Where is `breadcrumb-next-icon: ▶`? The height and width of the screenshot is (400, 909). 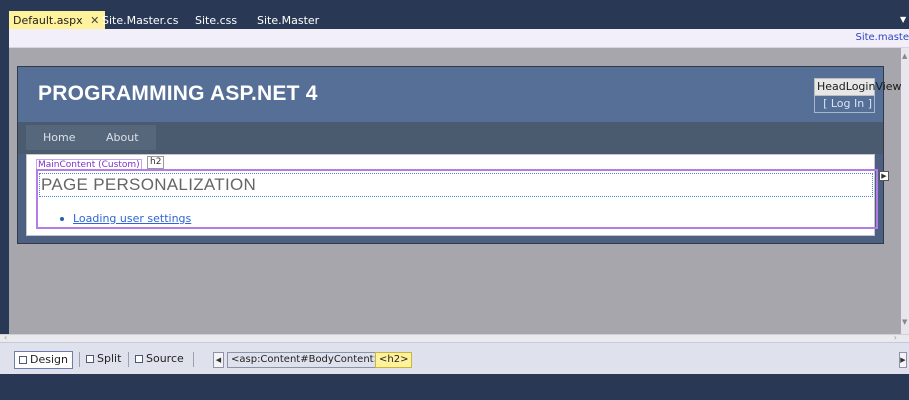 breadcrumb-next-icon: ▶ is located at coordinates (903, 360).